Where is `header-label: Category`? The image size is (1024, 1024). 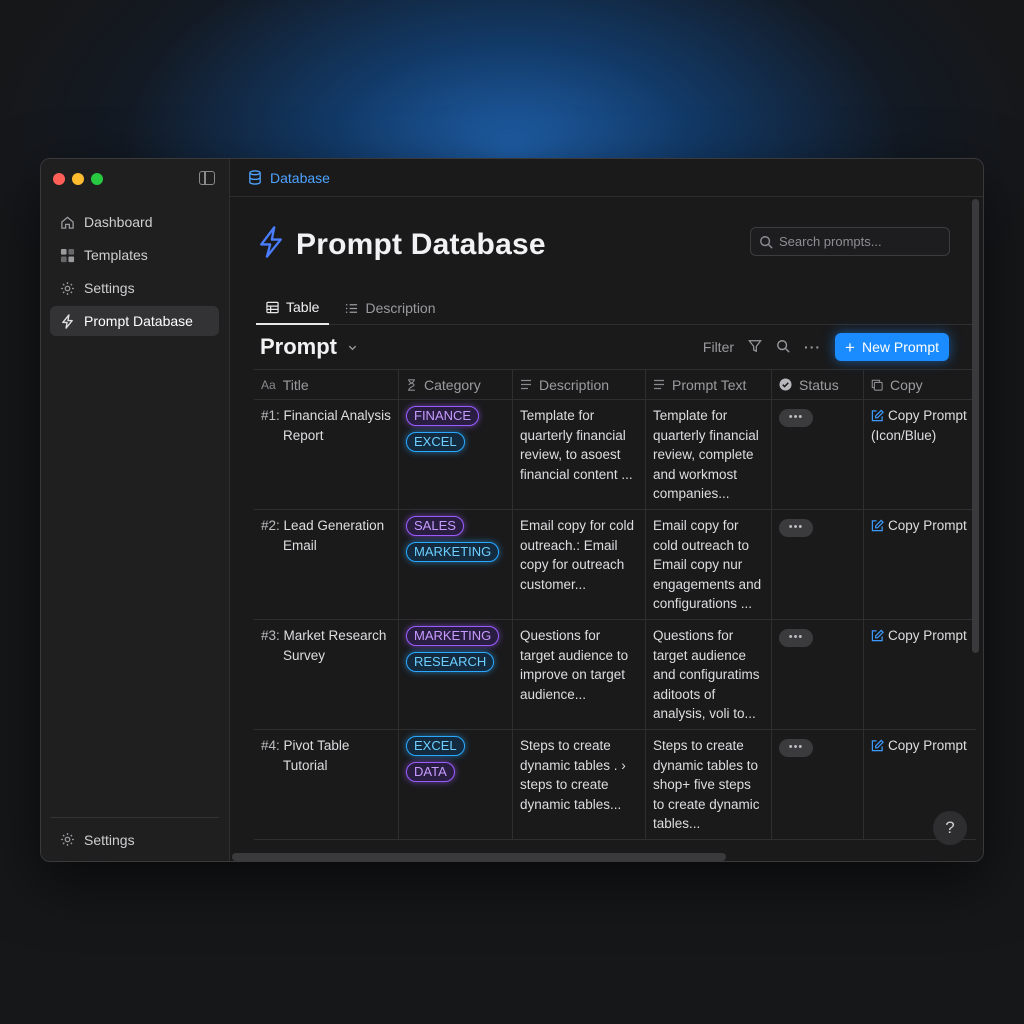
header-label: Category is located at coordinates (452, 384).